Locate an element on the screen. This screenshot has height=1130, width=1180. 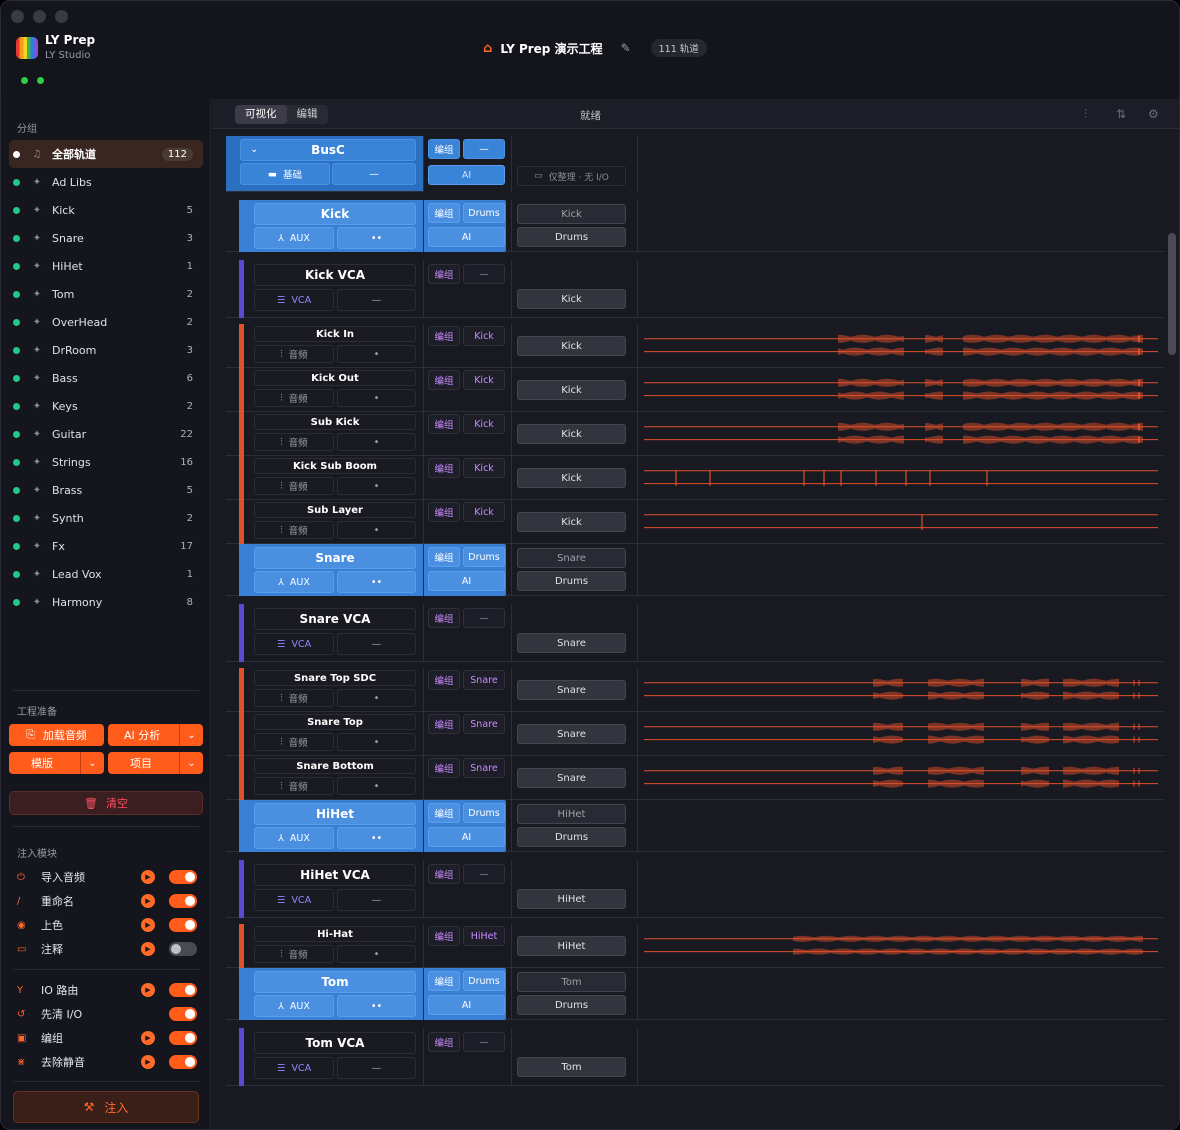
track-row-audio: Snare Bottom ⫶ 音频 • 编组 Snare Snare is located at coordinates (695, 778).